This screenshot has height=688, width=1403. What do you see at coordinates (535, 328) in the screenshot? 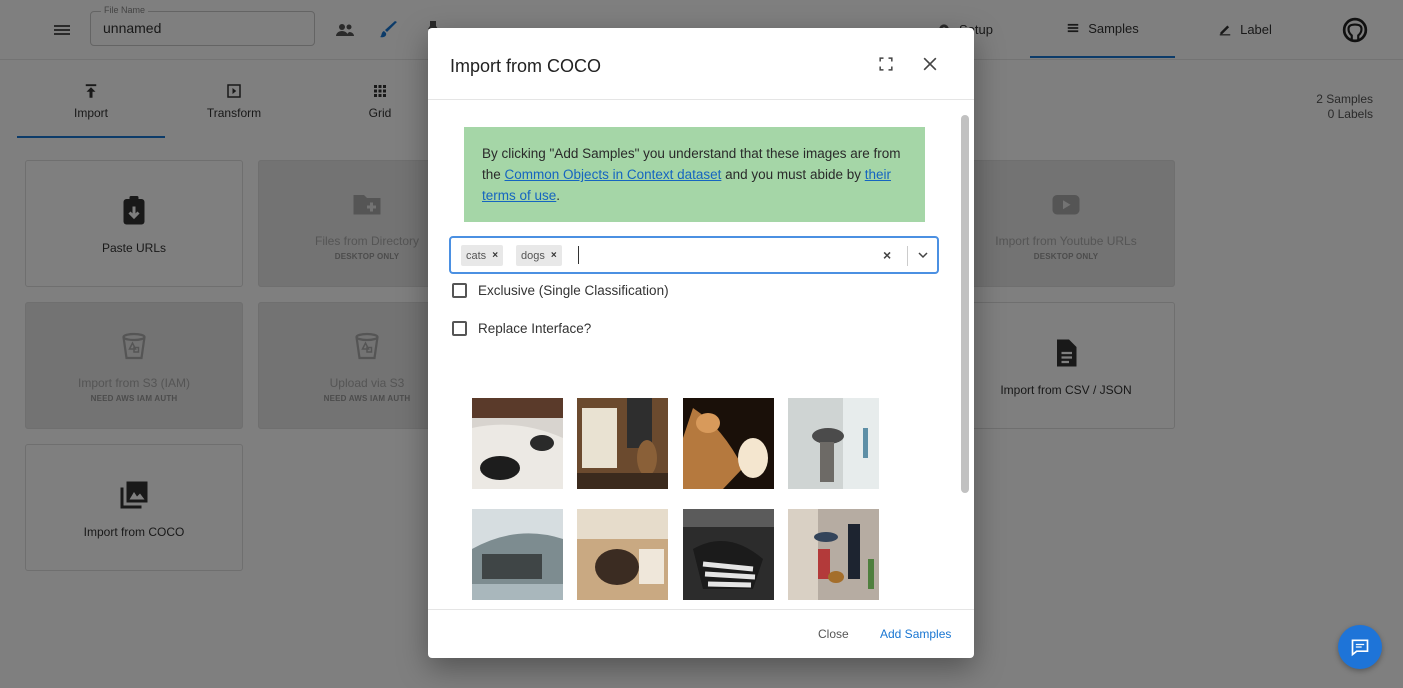
I see `replace-interface-label: Replace Interface?` at bounding box center [535, 328].